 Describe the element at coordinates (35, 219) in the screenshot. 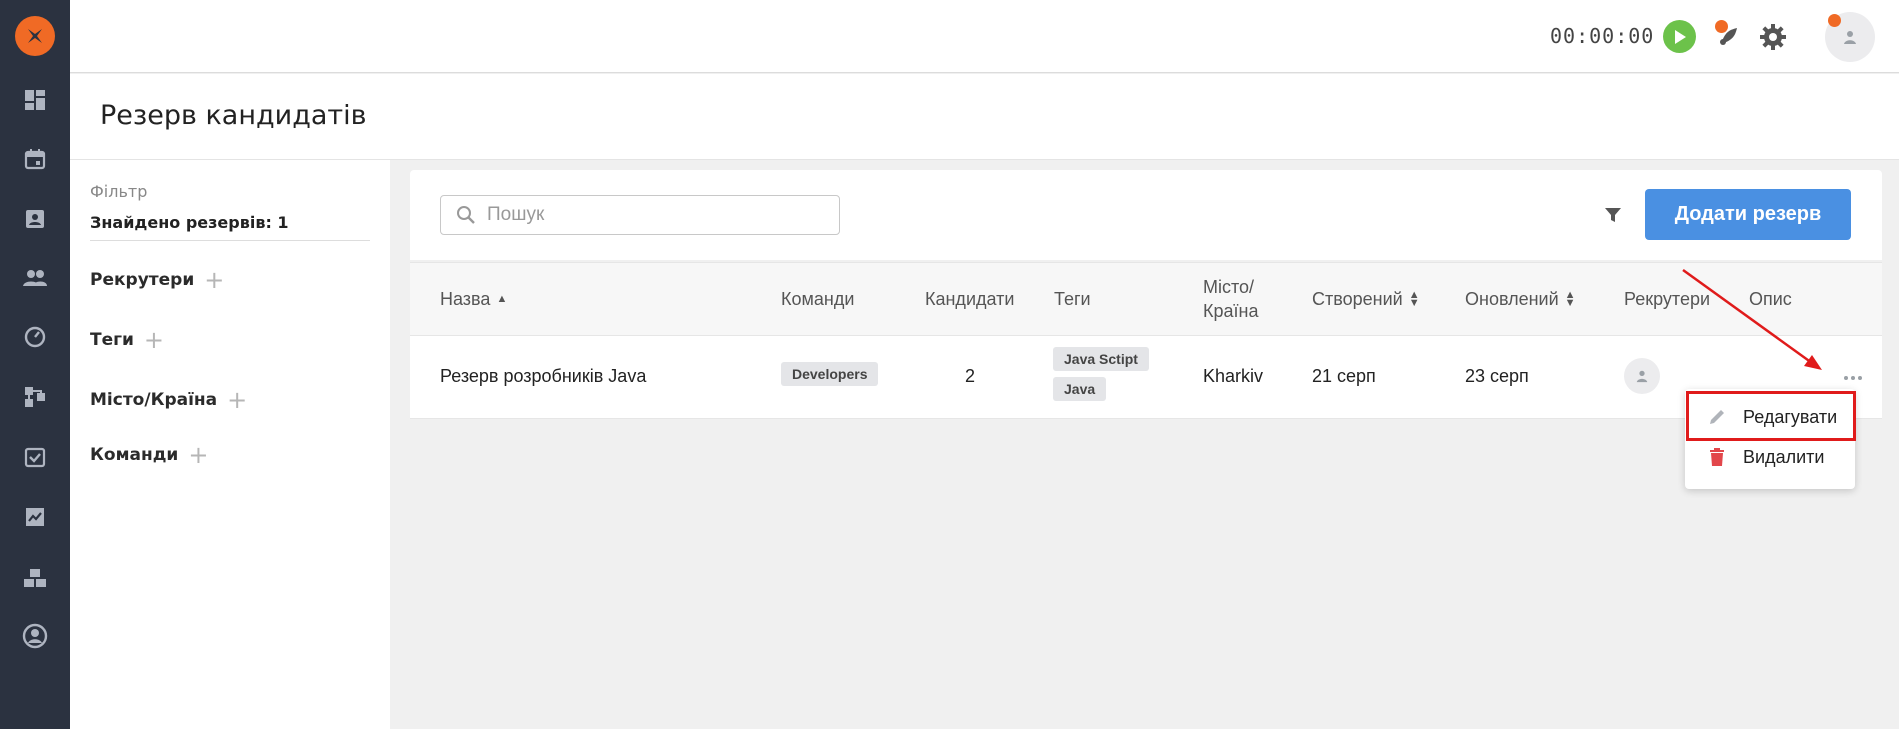

I see `contacts-icon` at that location.